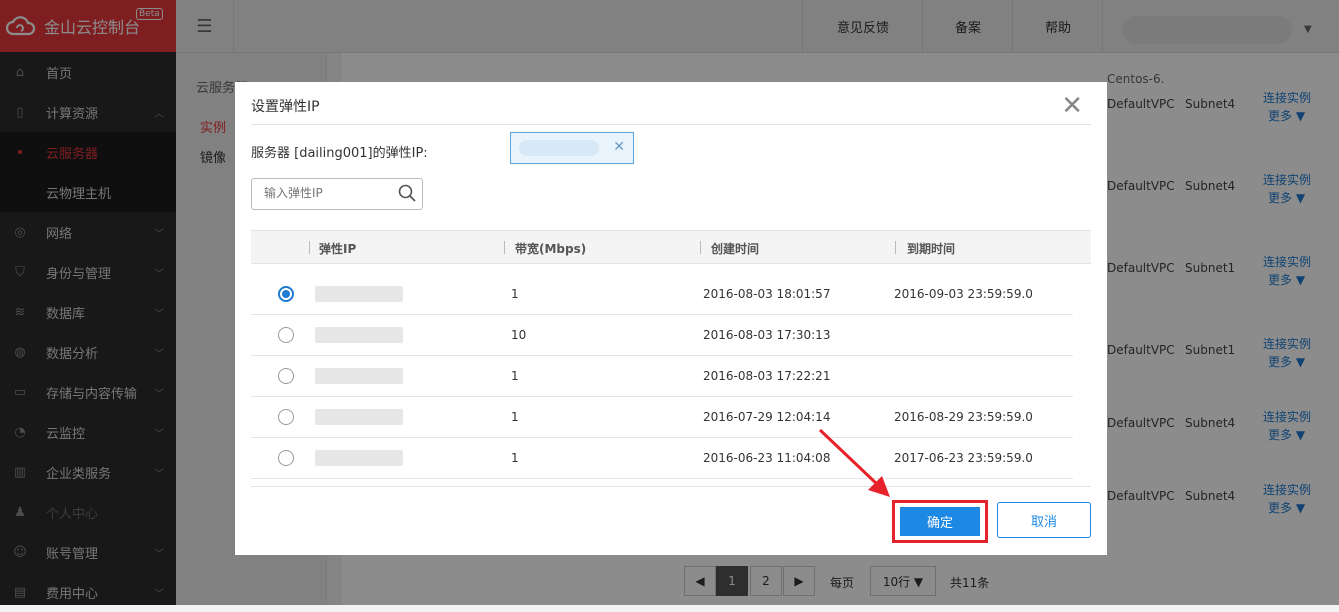 The width and height of the screenshot is (1339, 612). Describe the element at coordinates (767, 417) in the screenshot. I see `created-time-cell: 2016-07-29 12:04:14` at that location.